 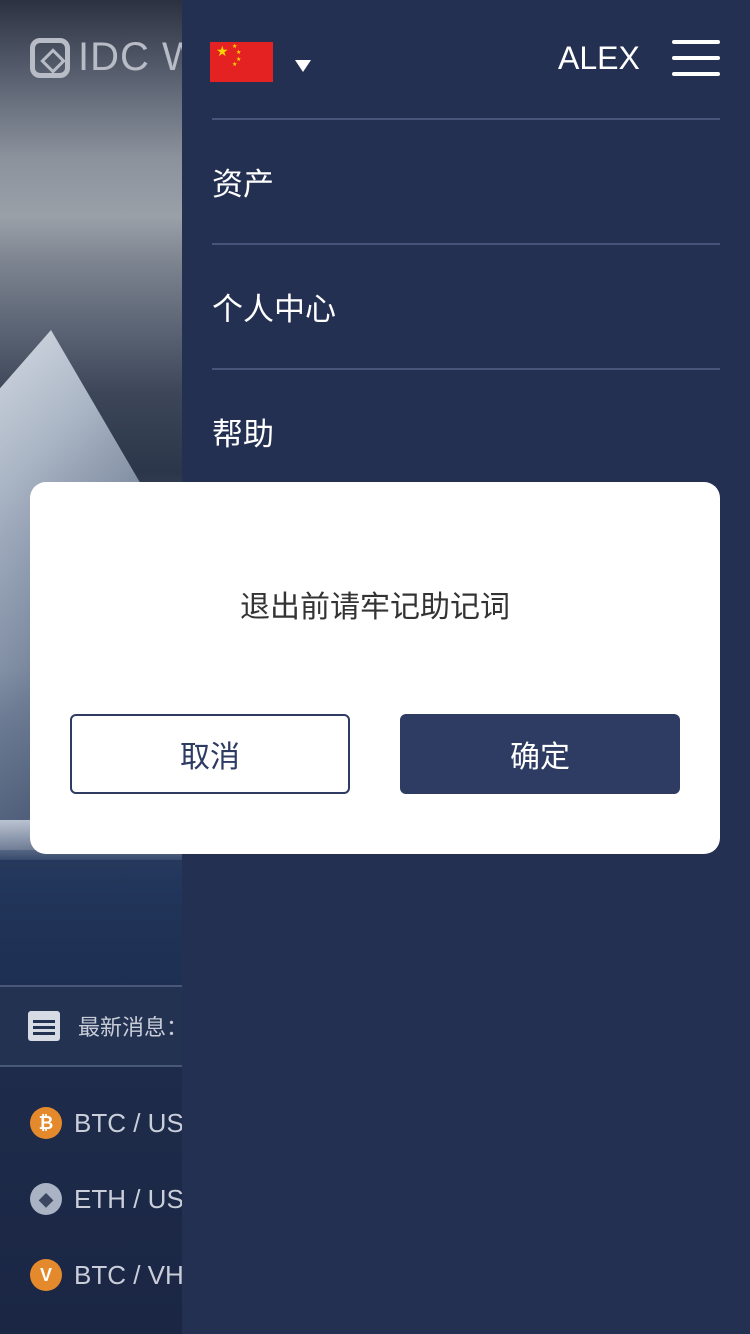 I want to click on ticker-row: ◆ ETH / US, so click(x=107, y=1199).